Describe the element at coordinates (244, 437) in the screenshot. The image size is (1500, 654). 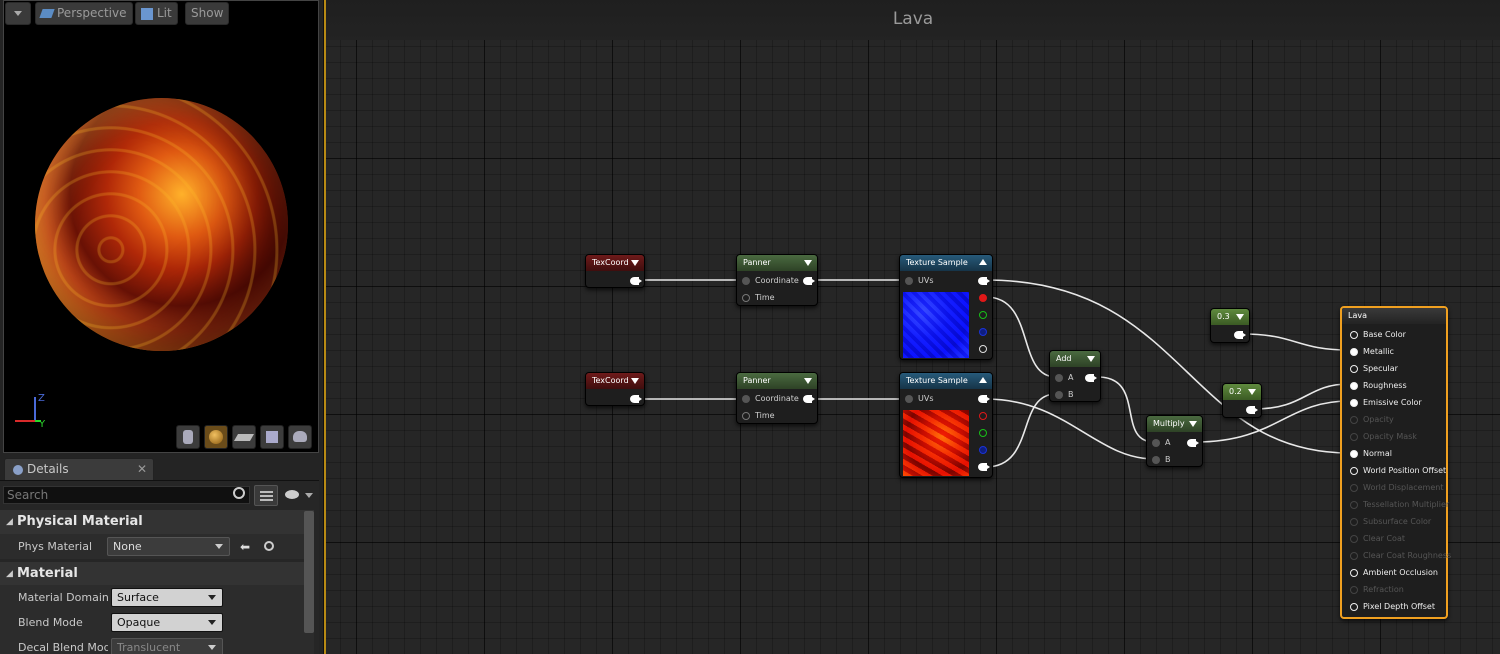
I see `plane-preview-icon` at that location.